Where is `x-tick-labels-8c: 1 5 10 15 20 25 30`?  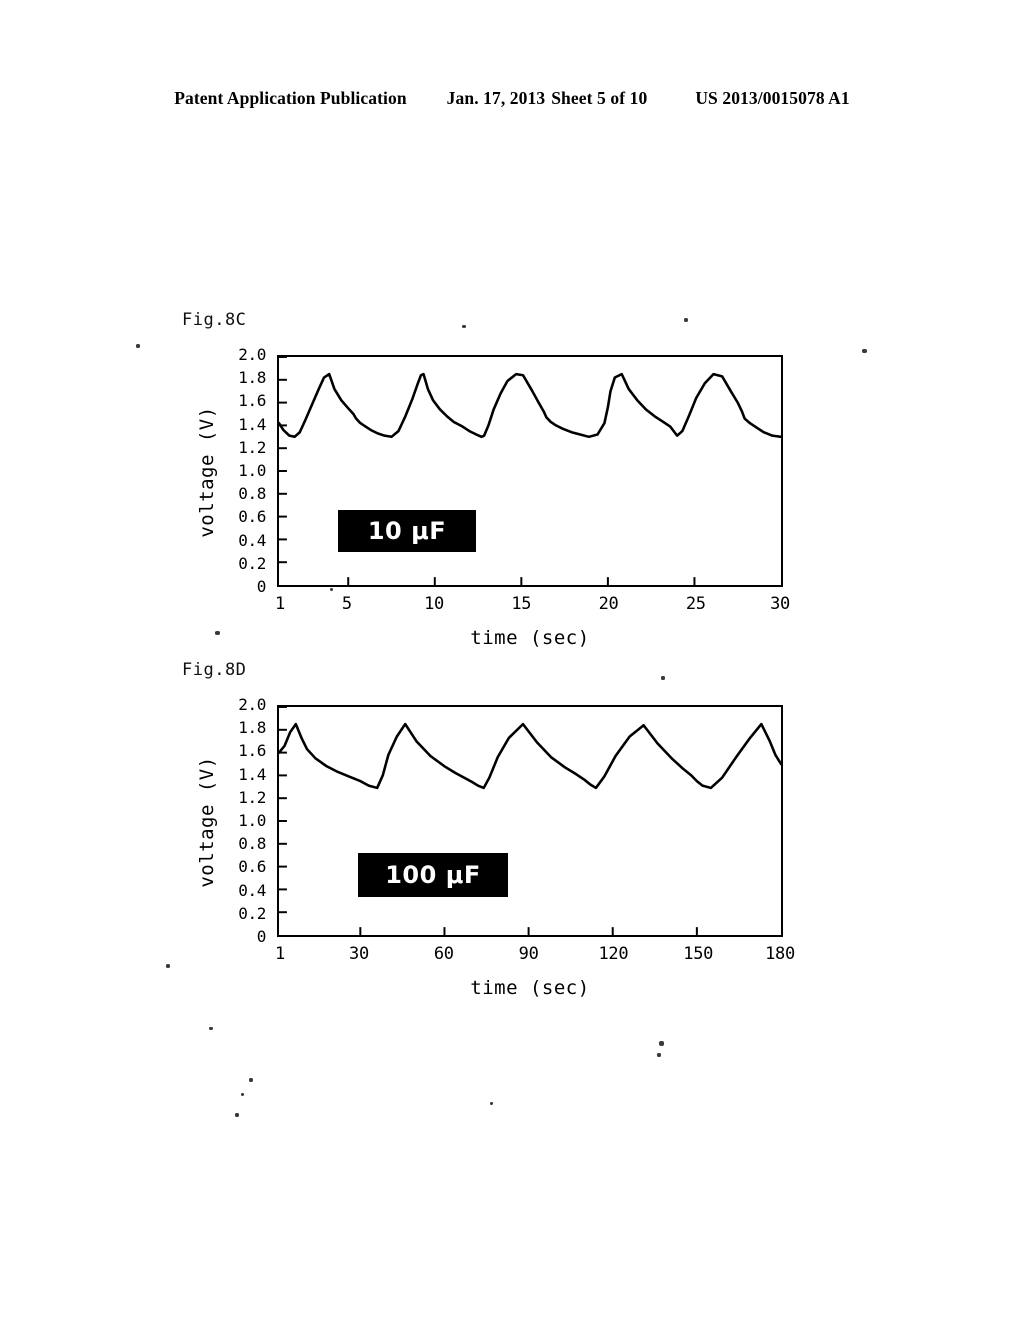 x-tick-labels-8c: 1 5 10 15 20 25 30 is located at coordinates (532, 605).